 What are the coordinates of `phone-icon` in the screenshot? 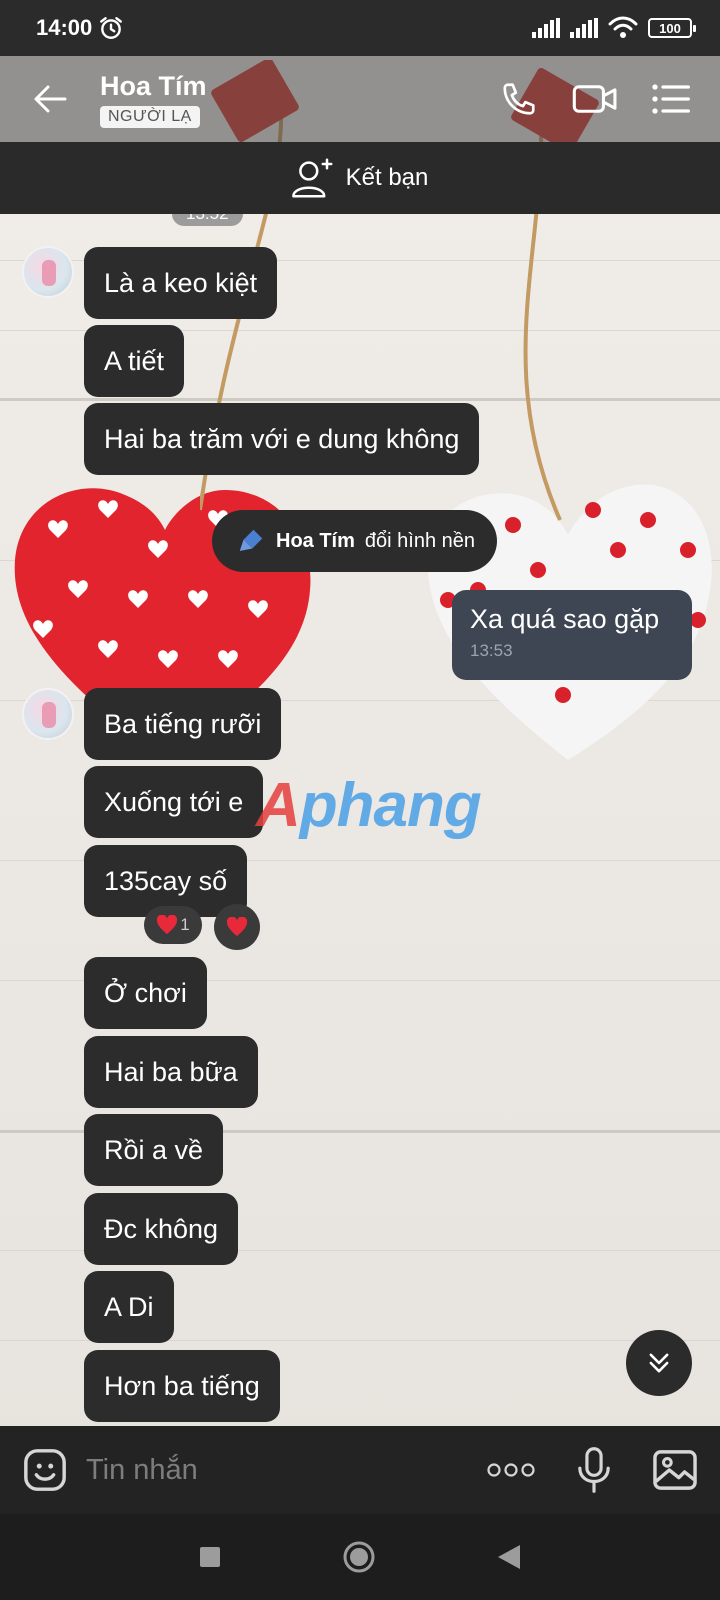 It's located at (519, 99).